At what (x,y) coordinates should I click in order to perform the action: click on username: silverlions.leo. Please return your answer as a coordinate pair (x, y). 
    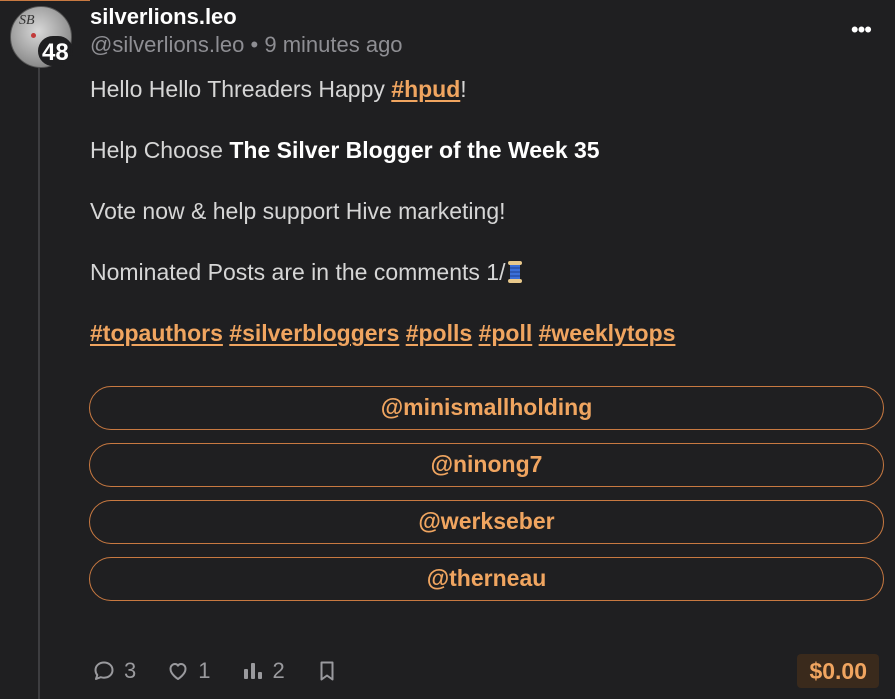
    Looking at the image, I should click on (163, 17).